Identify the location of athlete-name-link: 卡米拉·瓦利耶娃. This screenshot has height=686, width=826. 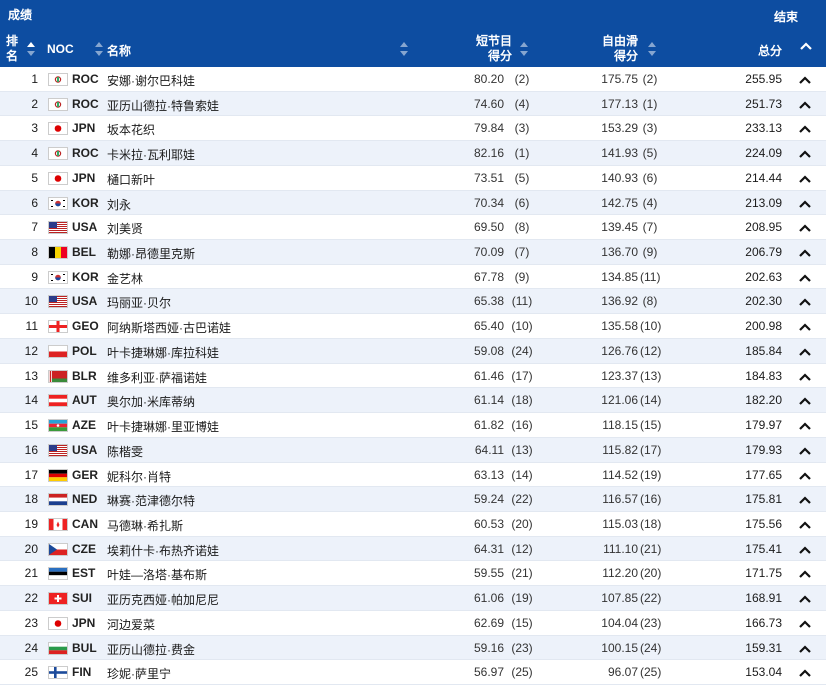
(151, 154).